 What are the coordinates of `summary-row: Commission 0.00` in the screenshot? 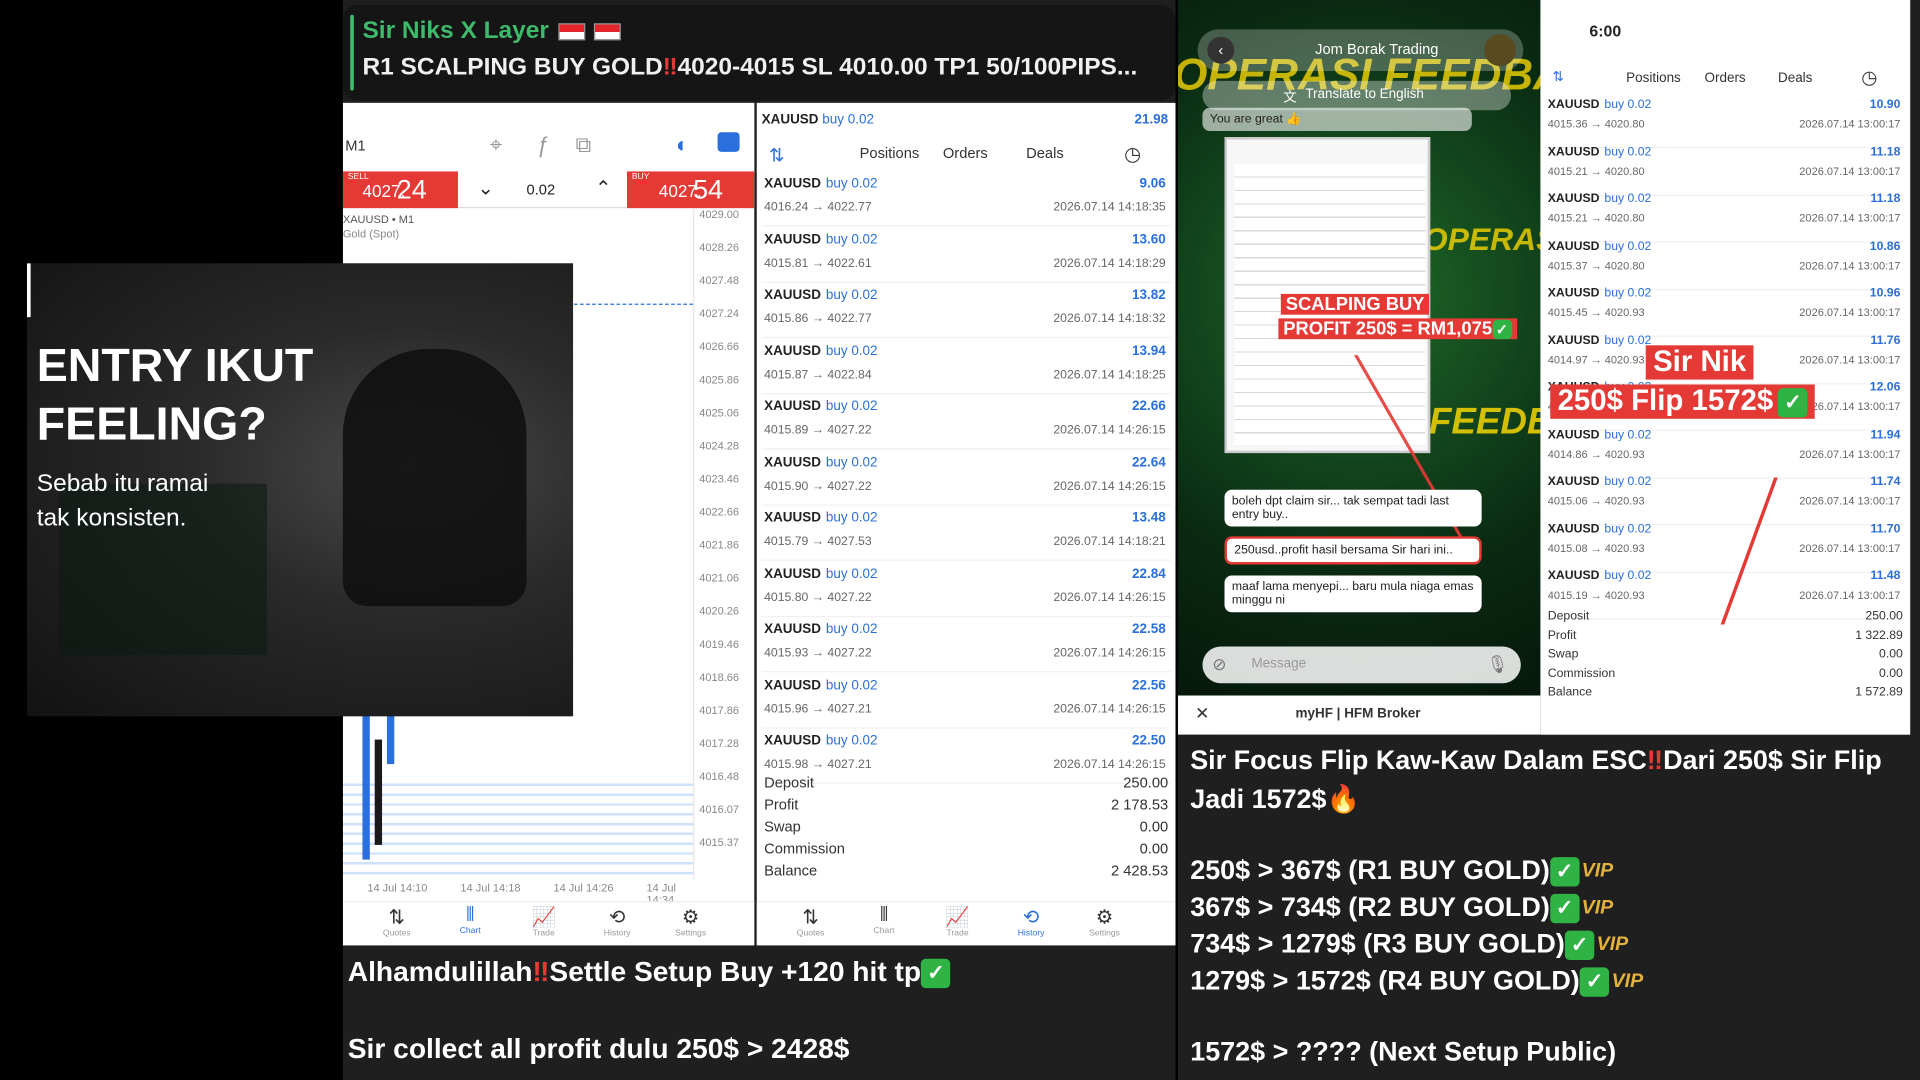 It's located at (966, 851).